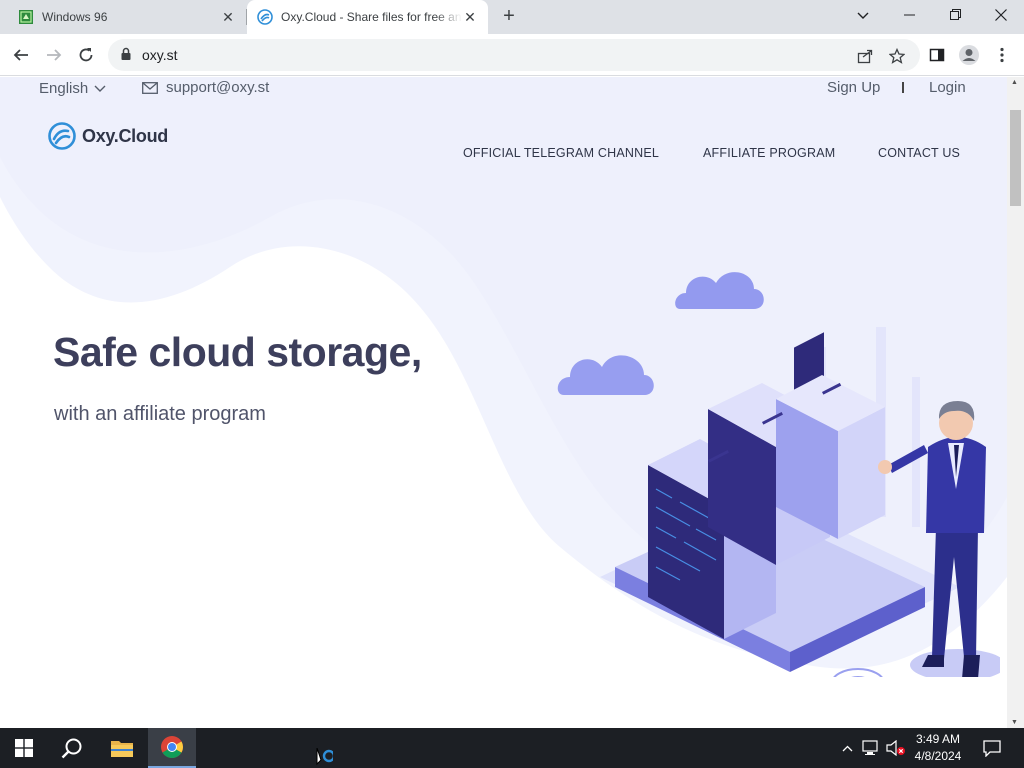  I want to click on oxycloud-logo-icon, so click(62, 136).